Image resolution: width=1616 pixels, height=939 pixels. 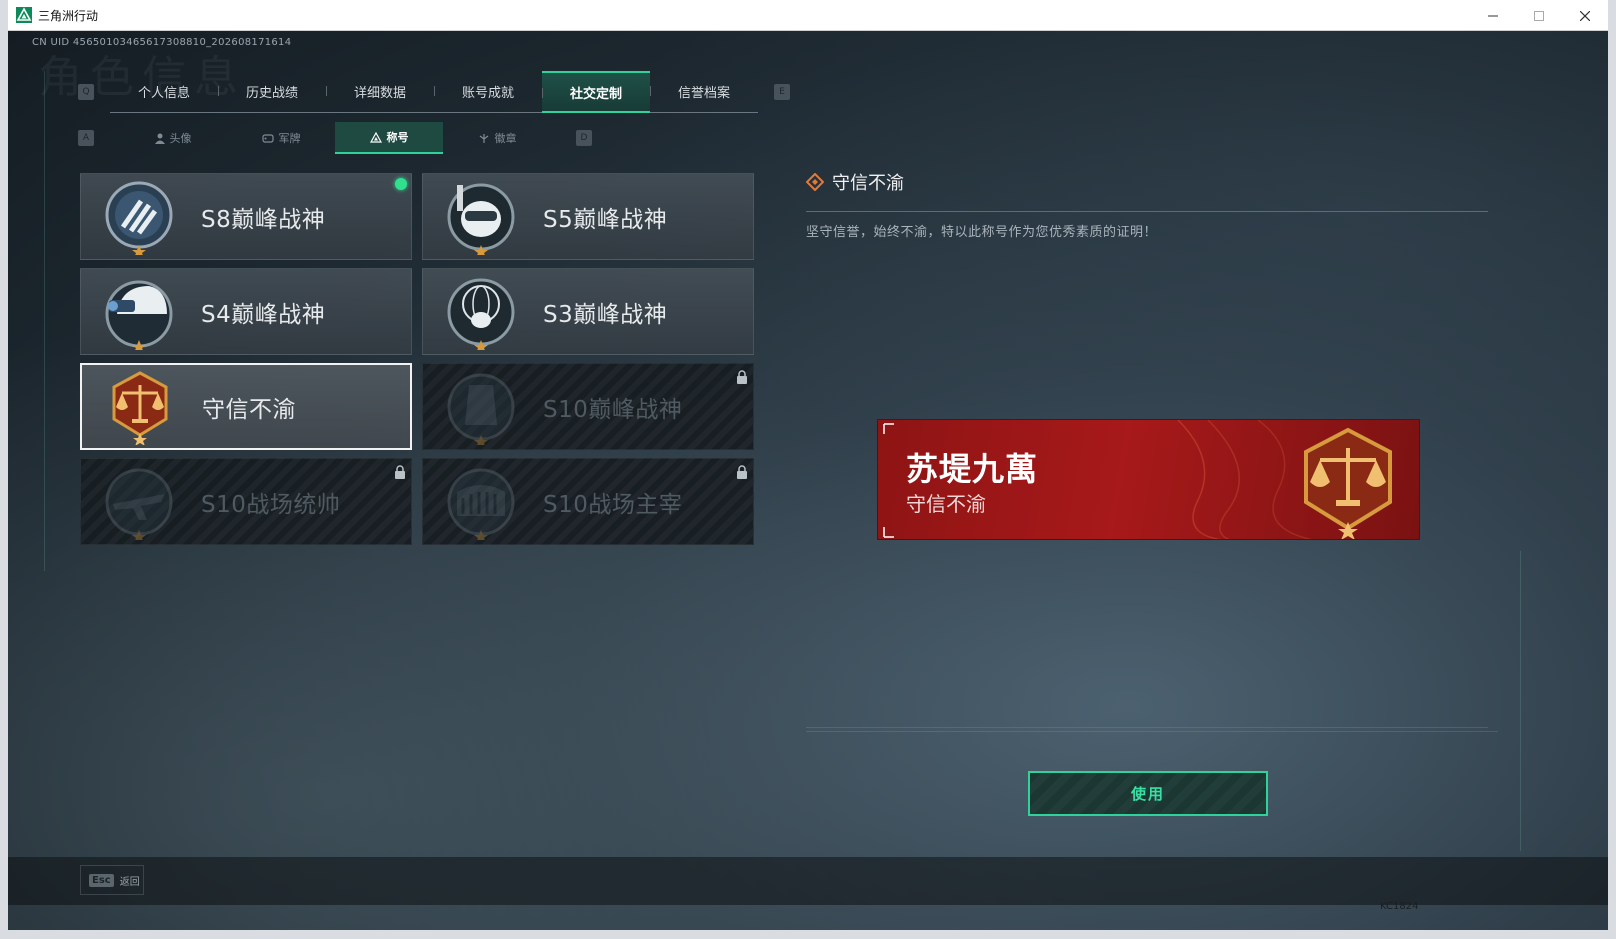 I want to click on tab-history: 历史战绩, so click(x=272, y=91).